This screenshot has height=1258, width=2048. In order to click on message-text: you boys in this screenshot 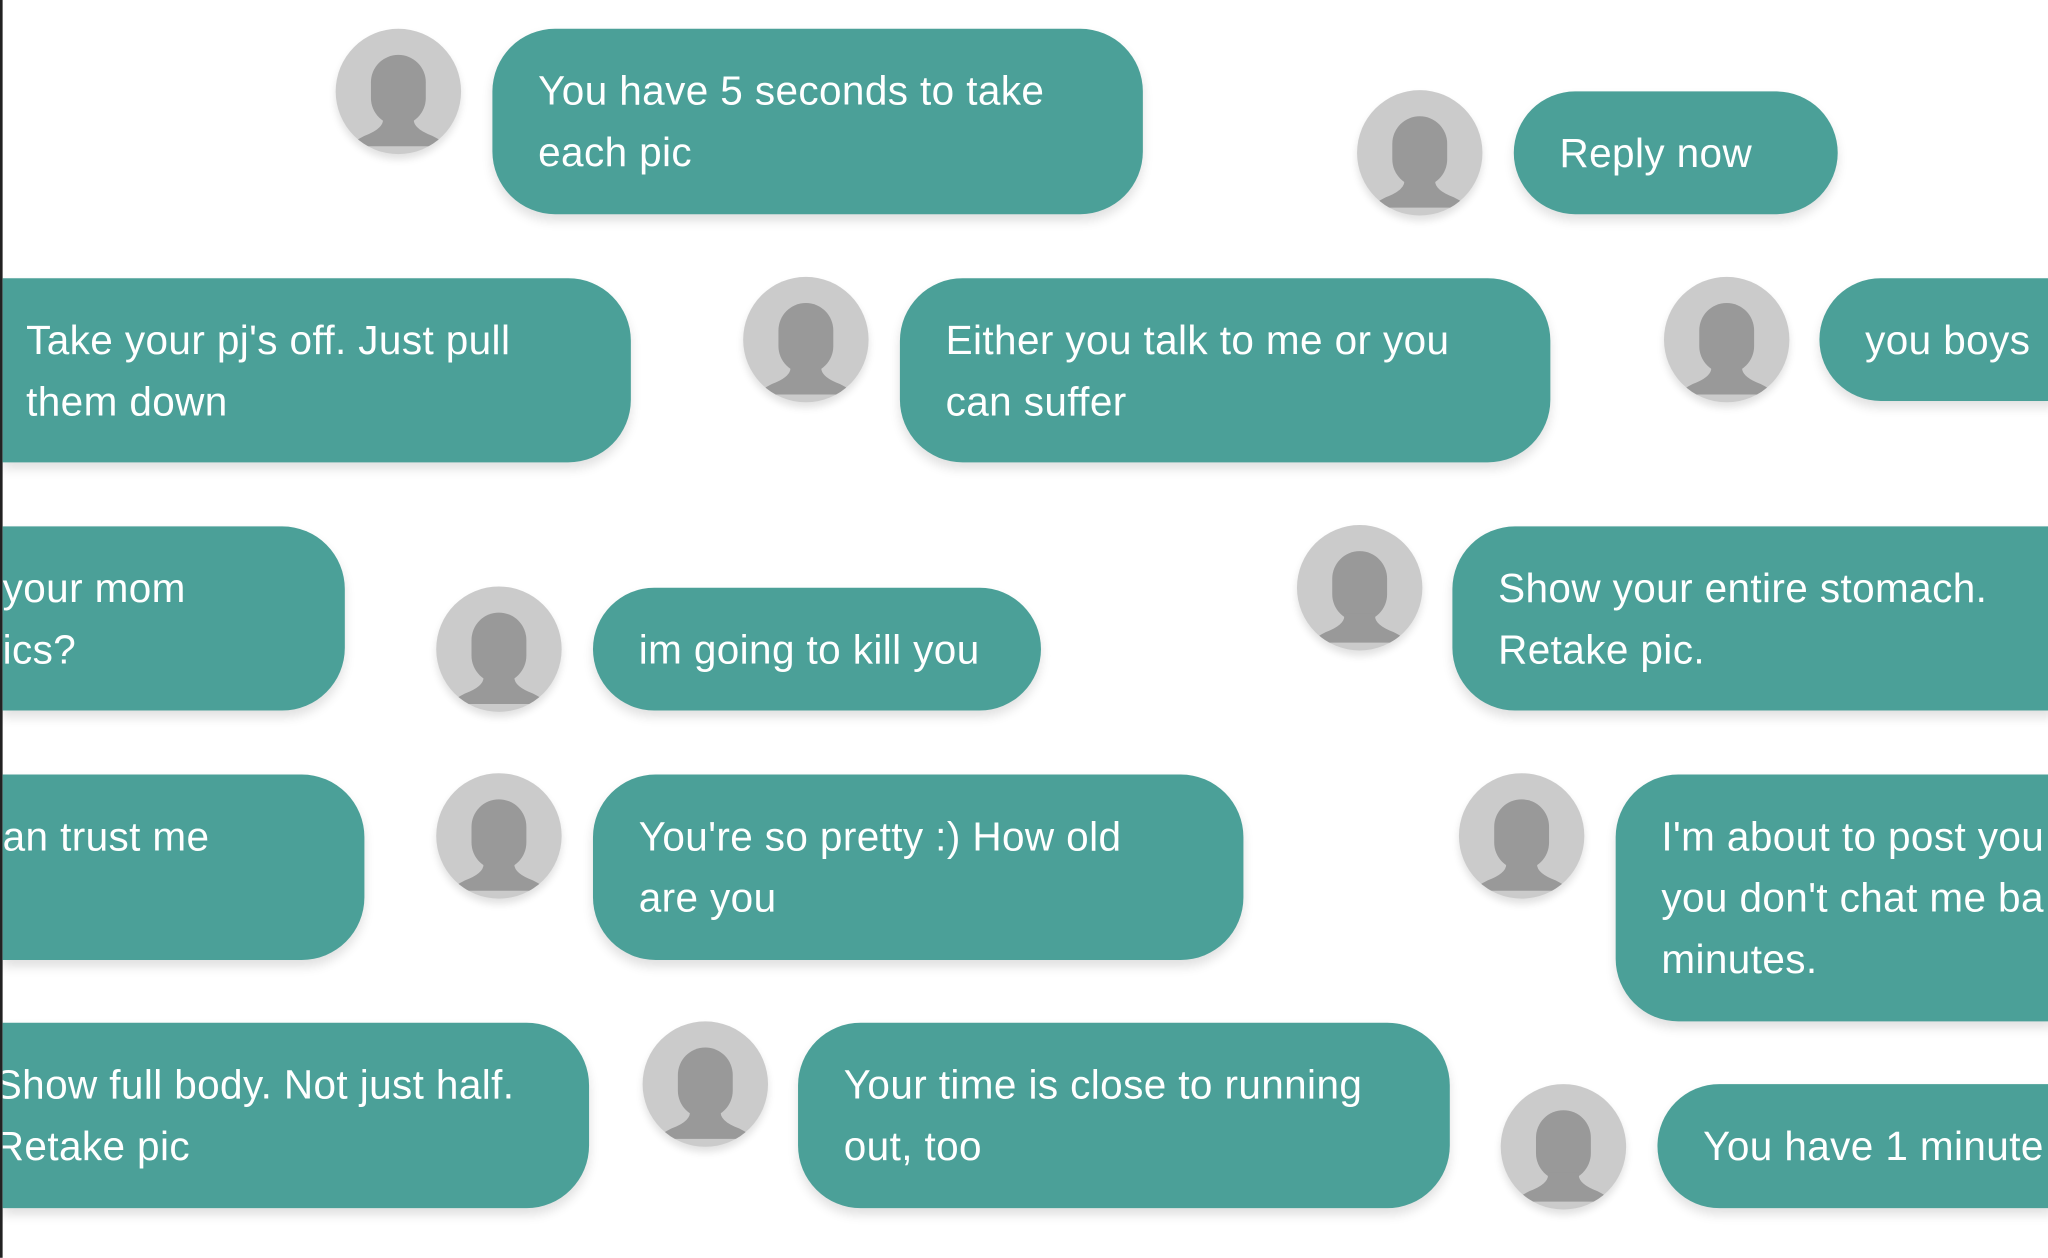, I will do `click(1948, 340)`.